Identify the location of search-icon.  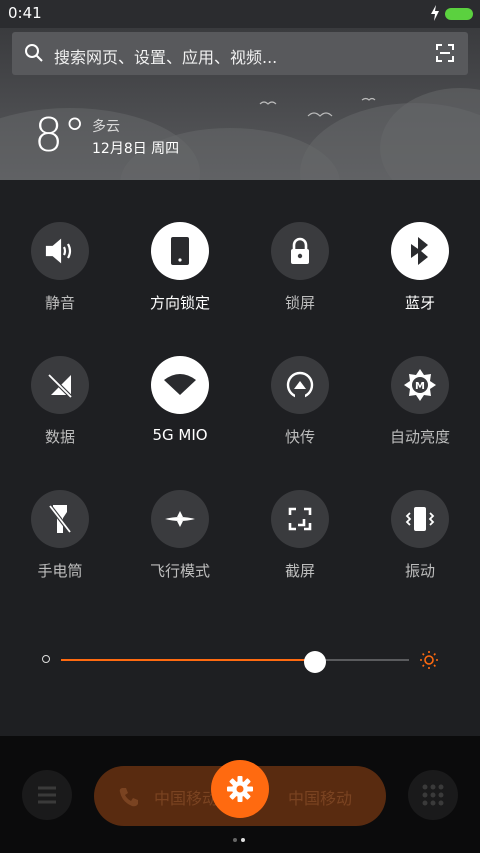
(34, 53).